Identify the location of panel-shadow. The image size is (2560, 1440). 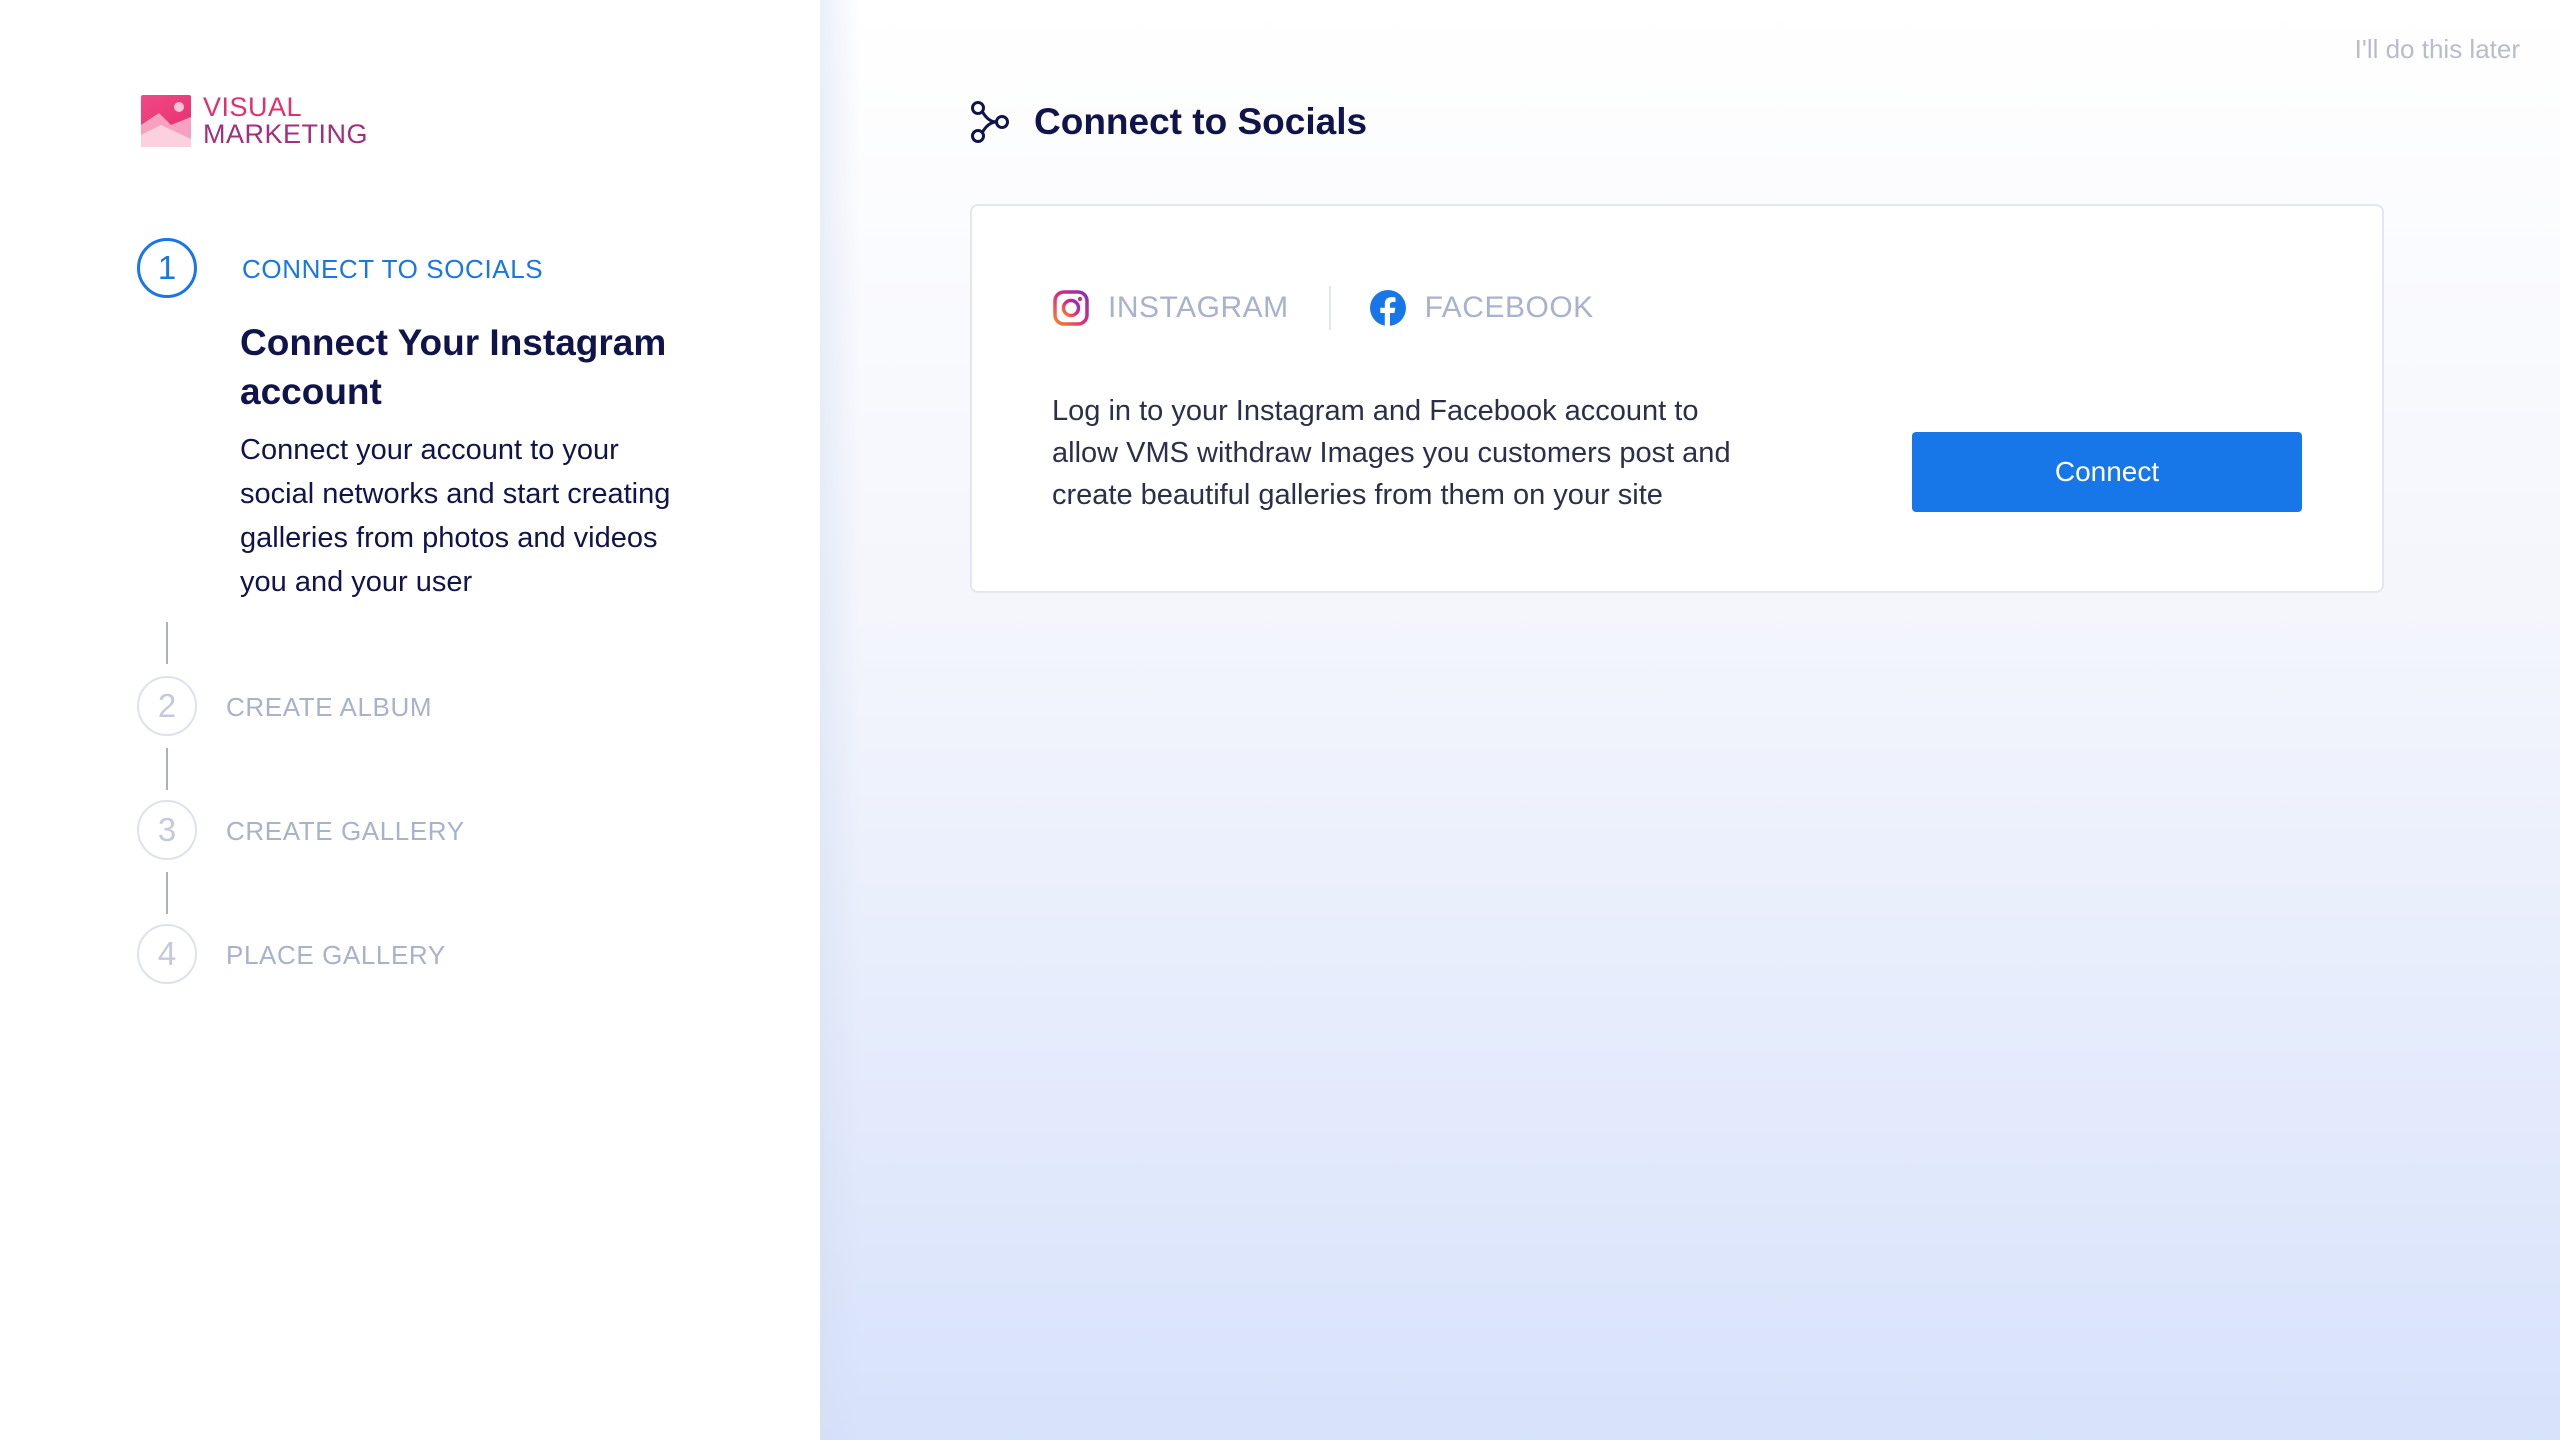
(840, 720).